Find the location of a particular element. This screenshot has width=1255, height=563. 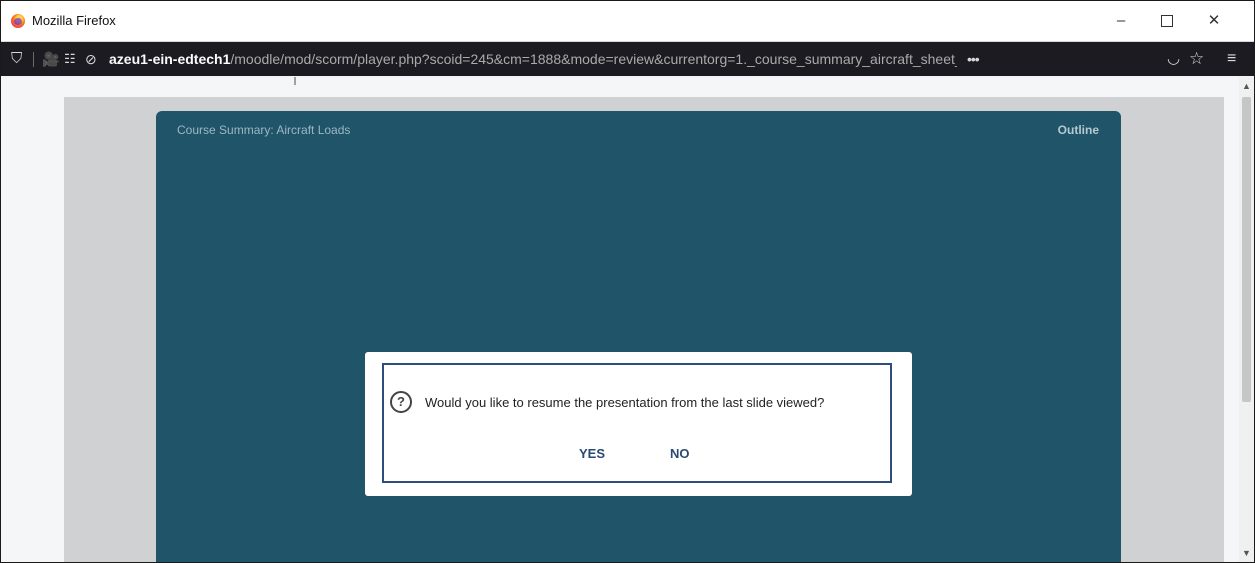

yes-button: YES is located at coordinates (592, 453).